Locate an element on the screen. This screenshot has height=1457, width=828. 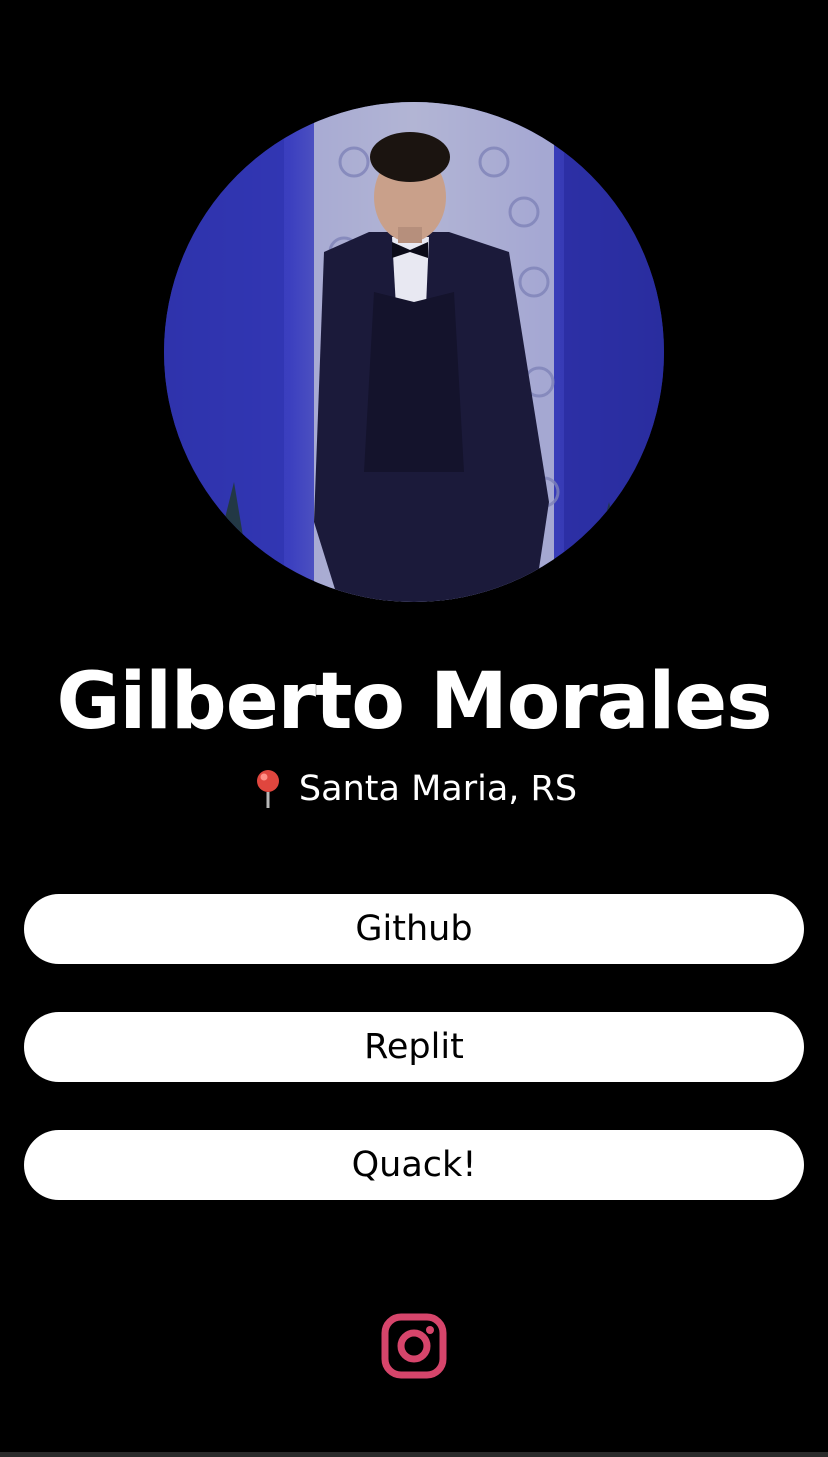
instagram-link is located at coordinates (414, 1346).